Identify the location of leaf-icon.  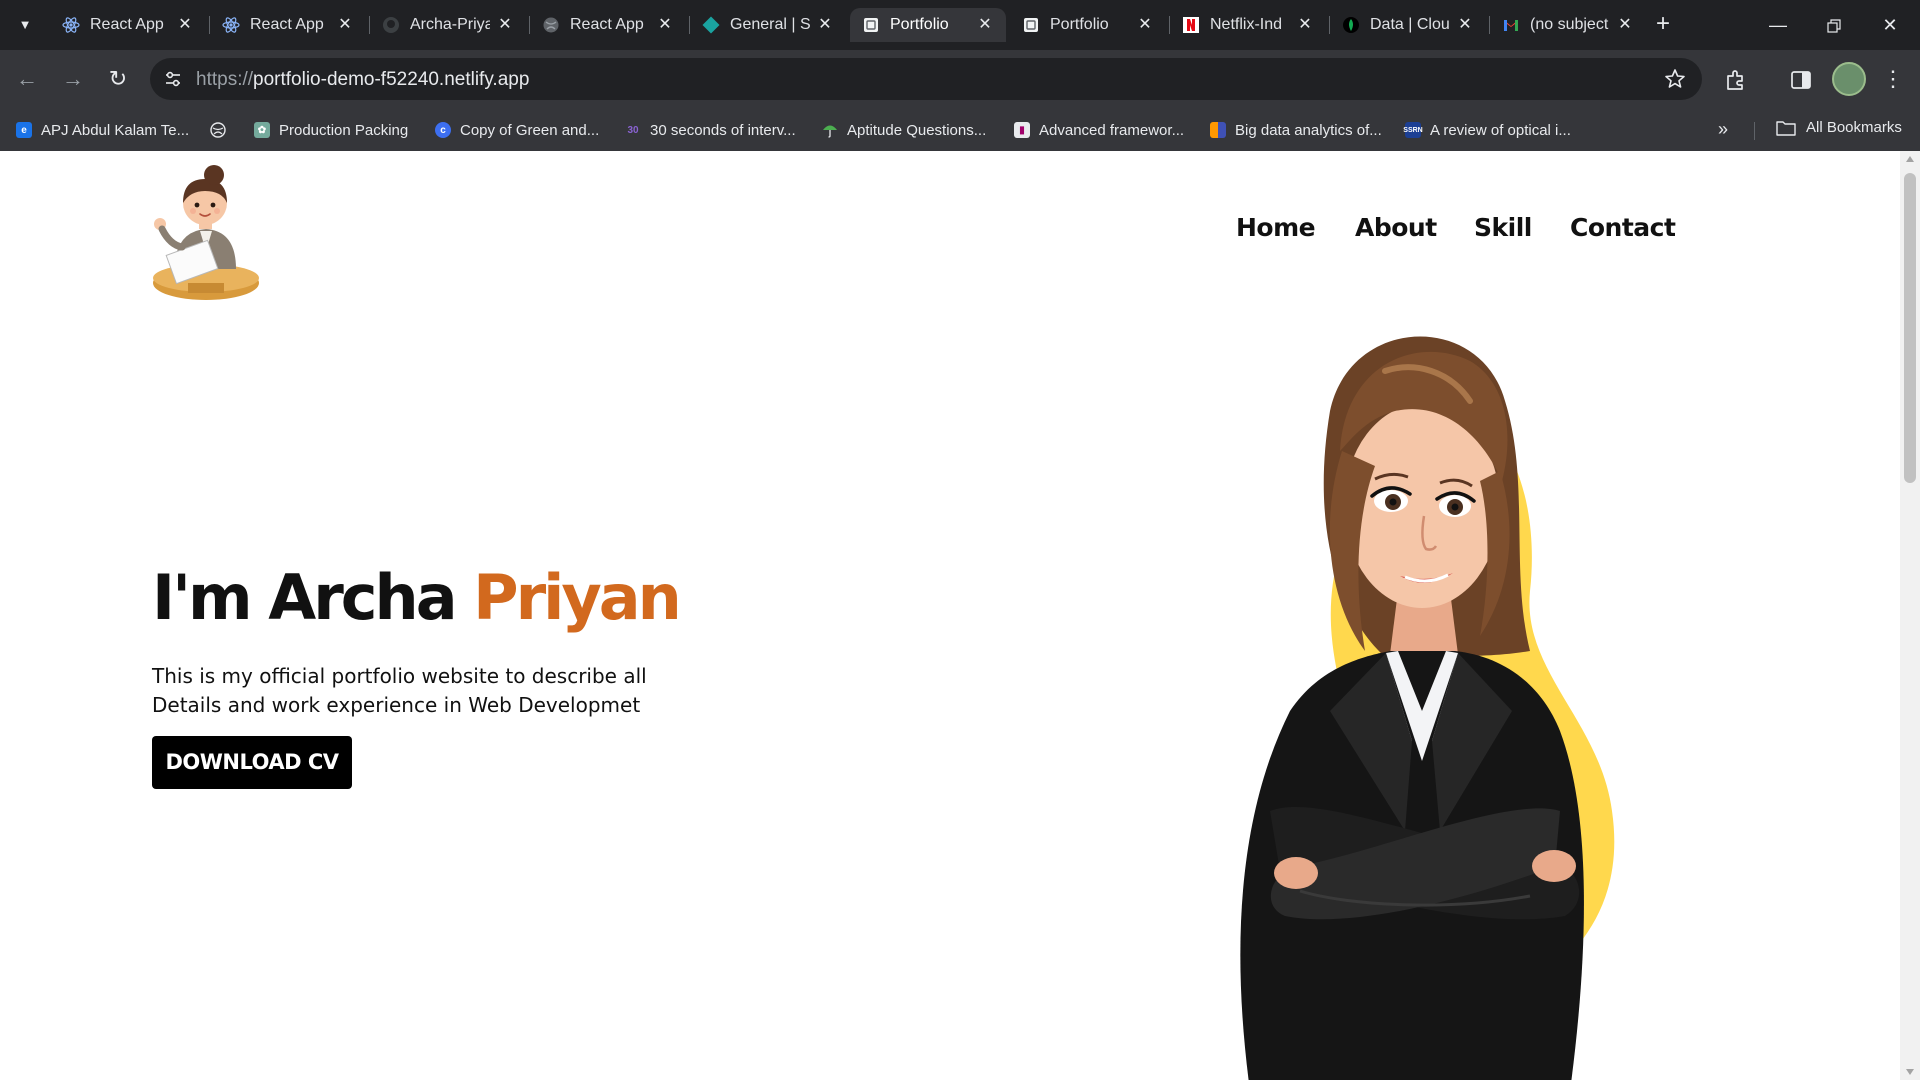
(1351, 25).